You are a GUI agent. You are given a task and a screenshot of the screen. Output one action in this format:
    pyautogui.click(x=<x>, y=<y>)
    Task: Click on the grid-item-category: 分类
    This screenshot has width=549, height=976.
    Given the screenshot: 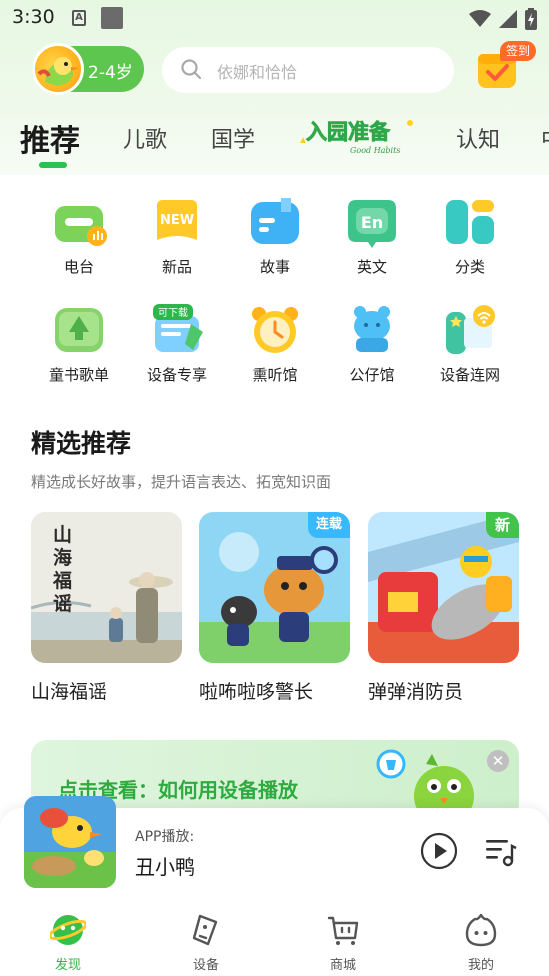 What is the action you would take?
    pyautogui.click(x=470, y=236)
    